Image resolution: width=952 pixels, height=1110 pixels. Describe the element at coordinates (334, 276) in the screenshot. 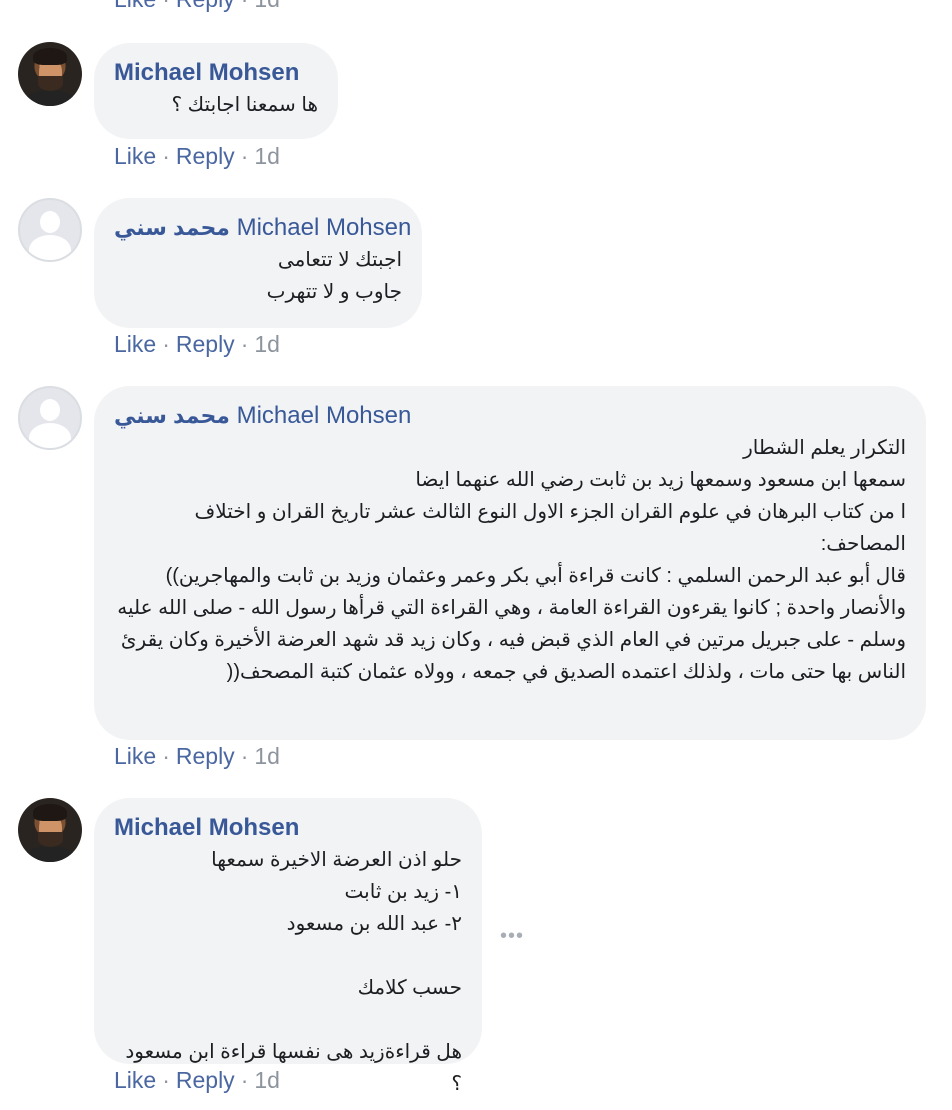

I see `comment-text: اجبتك لا تتعامى جاوب و لا تتهرب` at that location.